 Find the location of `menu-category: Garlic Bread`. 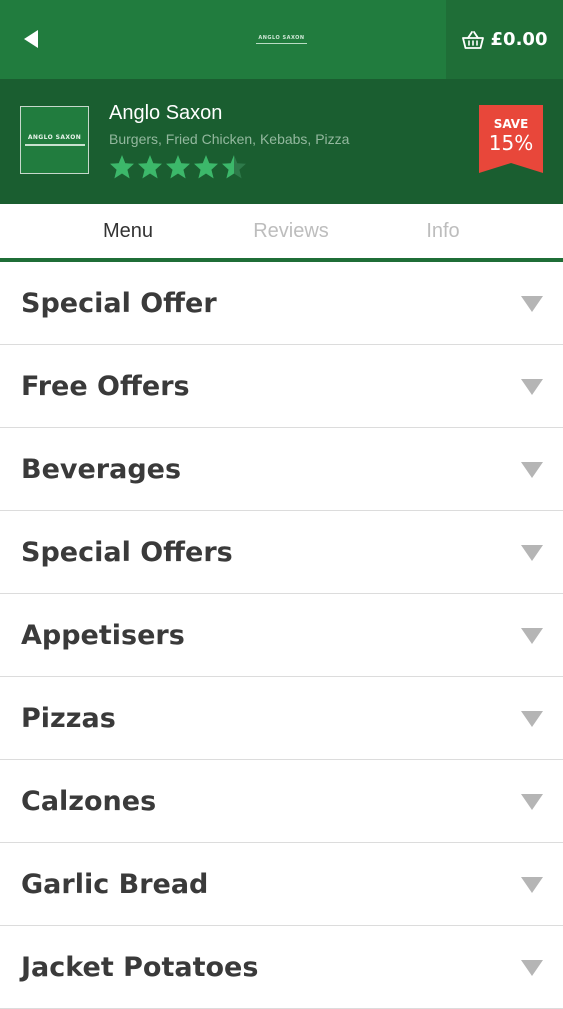

menu-category: Garlic Bread is located at coordinates (281, 884).